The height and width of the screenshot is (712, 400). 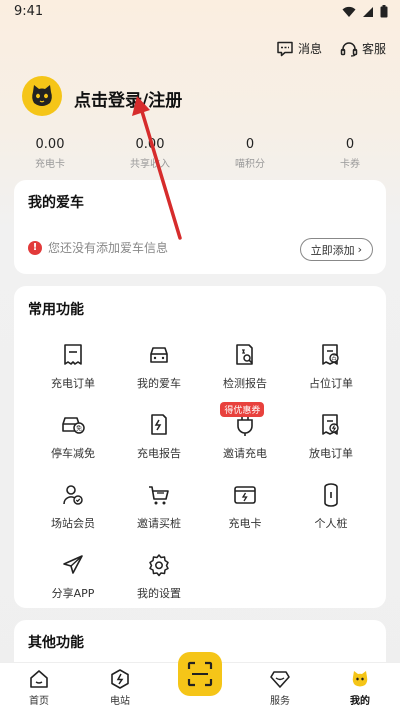 I want to click on nav-station: 电站, so click(x=120, y=688).